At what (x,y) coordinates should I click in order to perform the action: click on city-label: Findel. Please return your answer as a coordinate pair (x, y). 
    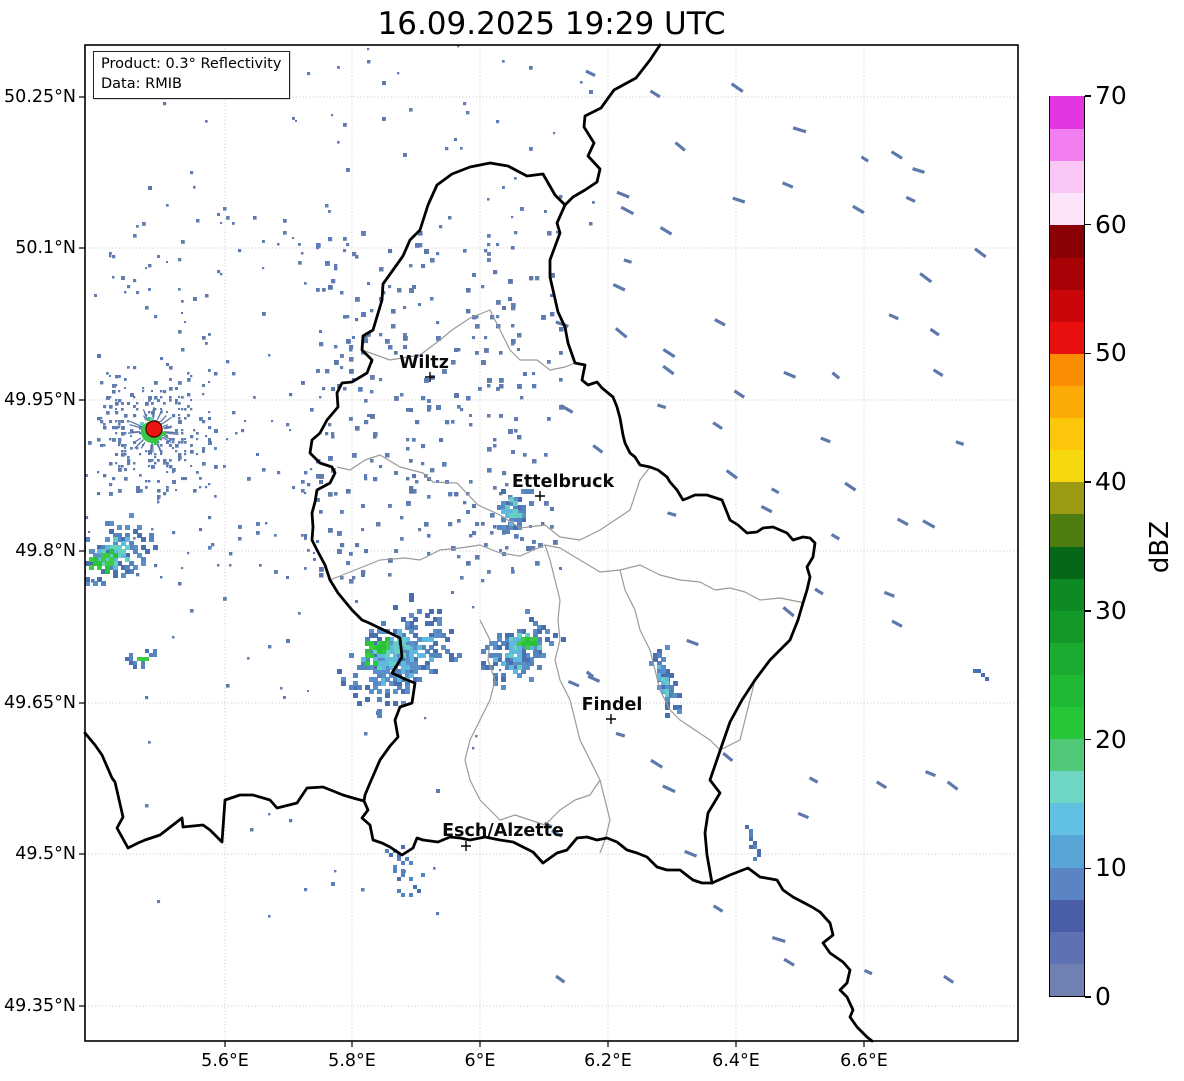
    Looking at the image, I should click on (612, 705).